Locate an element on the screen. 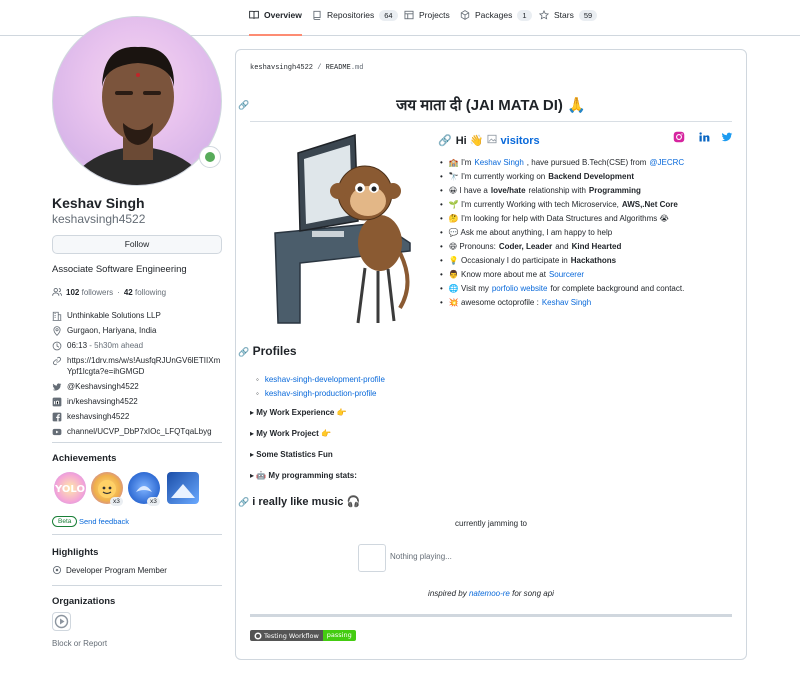  tab-label: Stars is located at coordinates (564, 15).